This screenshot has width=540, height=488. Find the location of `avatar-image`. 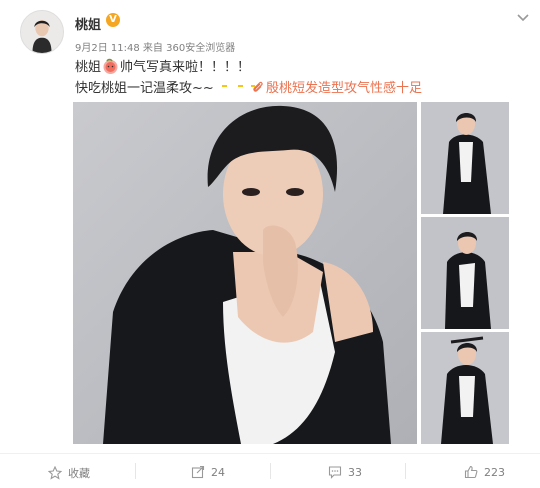

avatar-image is located at coordinates (42, 32).